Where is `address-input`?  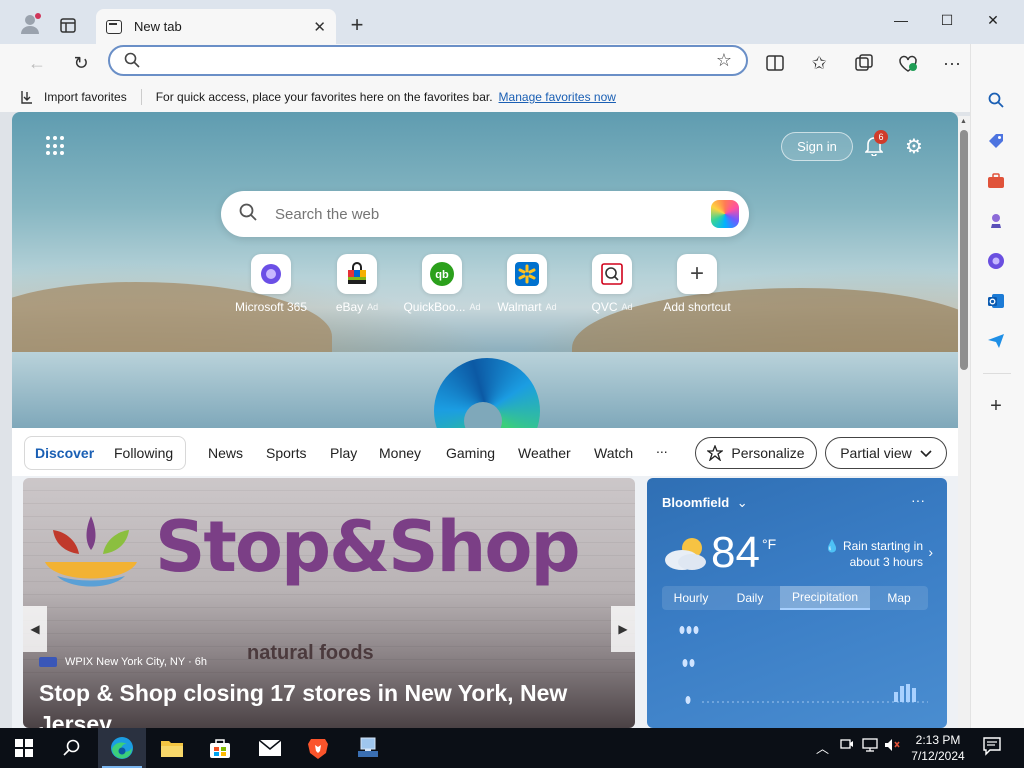
address-input is located at coordinates (430, 61).